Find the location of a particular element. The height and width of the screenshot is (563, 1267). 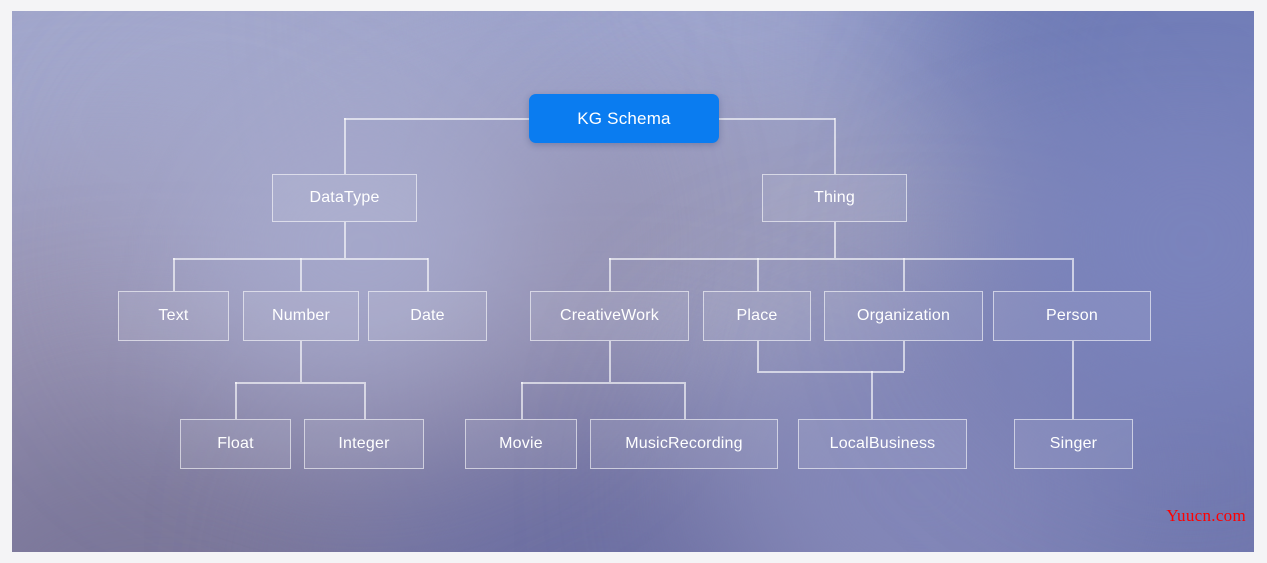

node-musicrecording: MusicRecording is located at coordinates (684, 444).